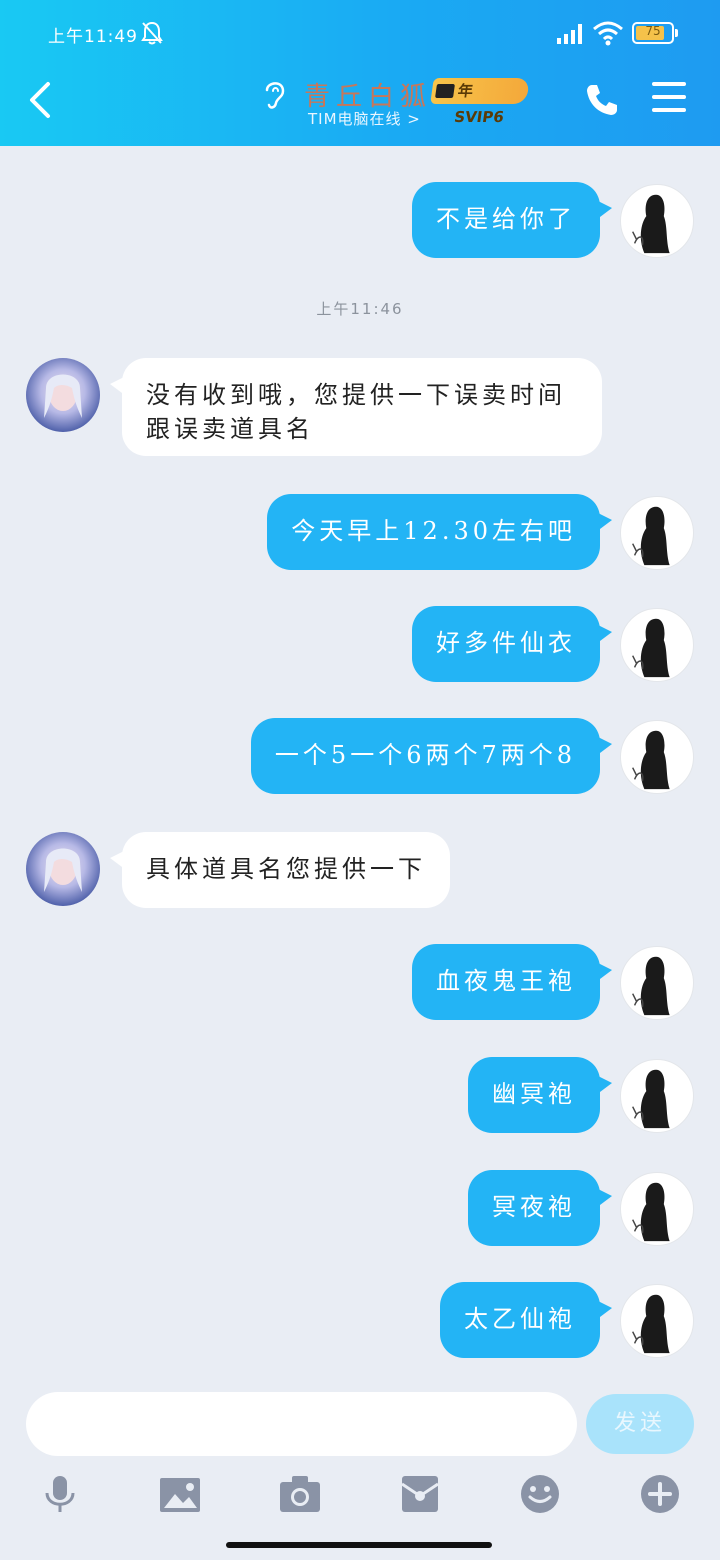 The width and height of the screenshot is (720, 1560). Describe the element at coordinates (669, 99) in the screenshot. I see `menu-button` at that location.